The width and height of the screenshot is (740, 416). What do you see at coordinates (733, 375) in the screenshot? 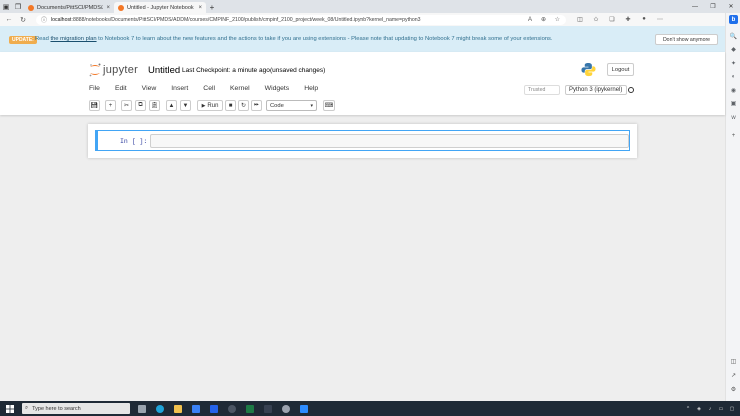
I see `external-link-icon: ↗` at bounding box center [733, 375].